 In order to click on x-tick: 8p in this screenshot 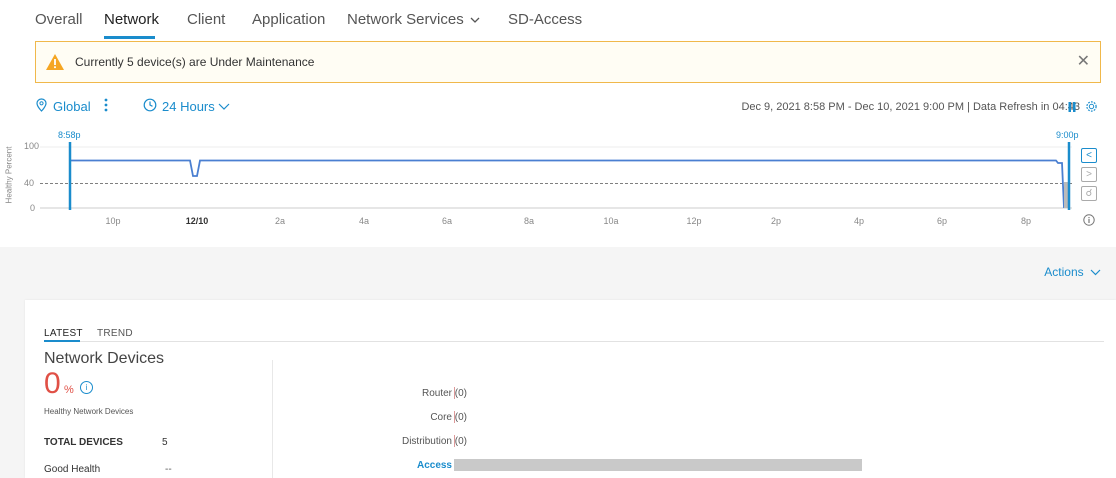, I will do `click(1026, 221)`.